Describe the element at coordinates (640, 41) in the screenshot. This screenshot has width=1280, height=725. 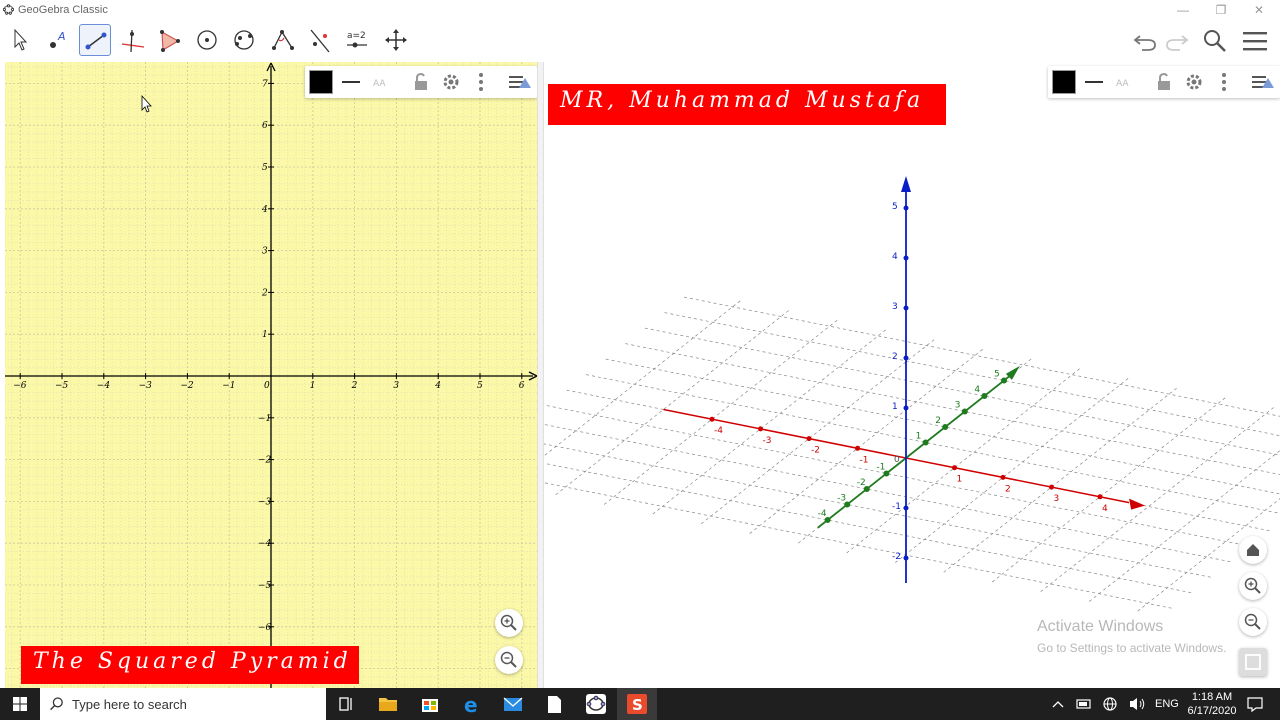
I see `toolbar: A a=2` at that location.